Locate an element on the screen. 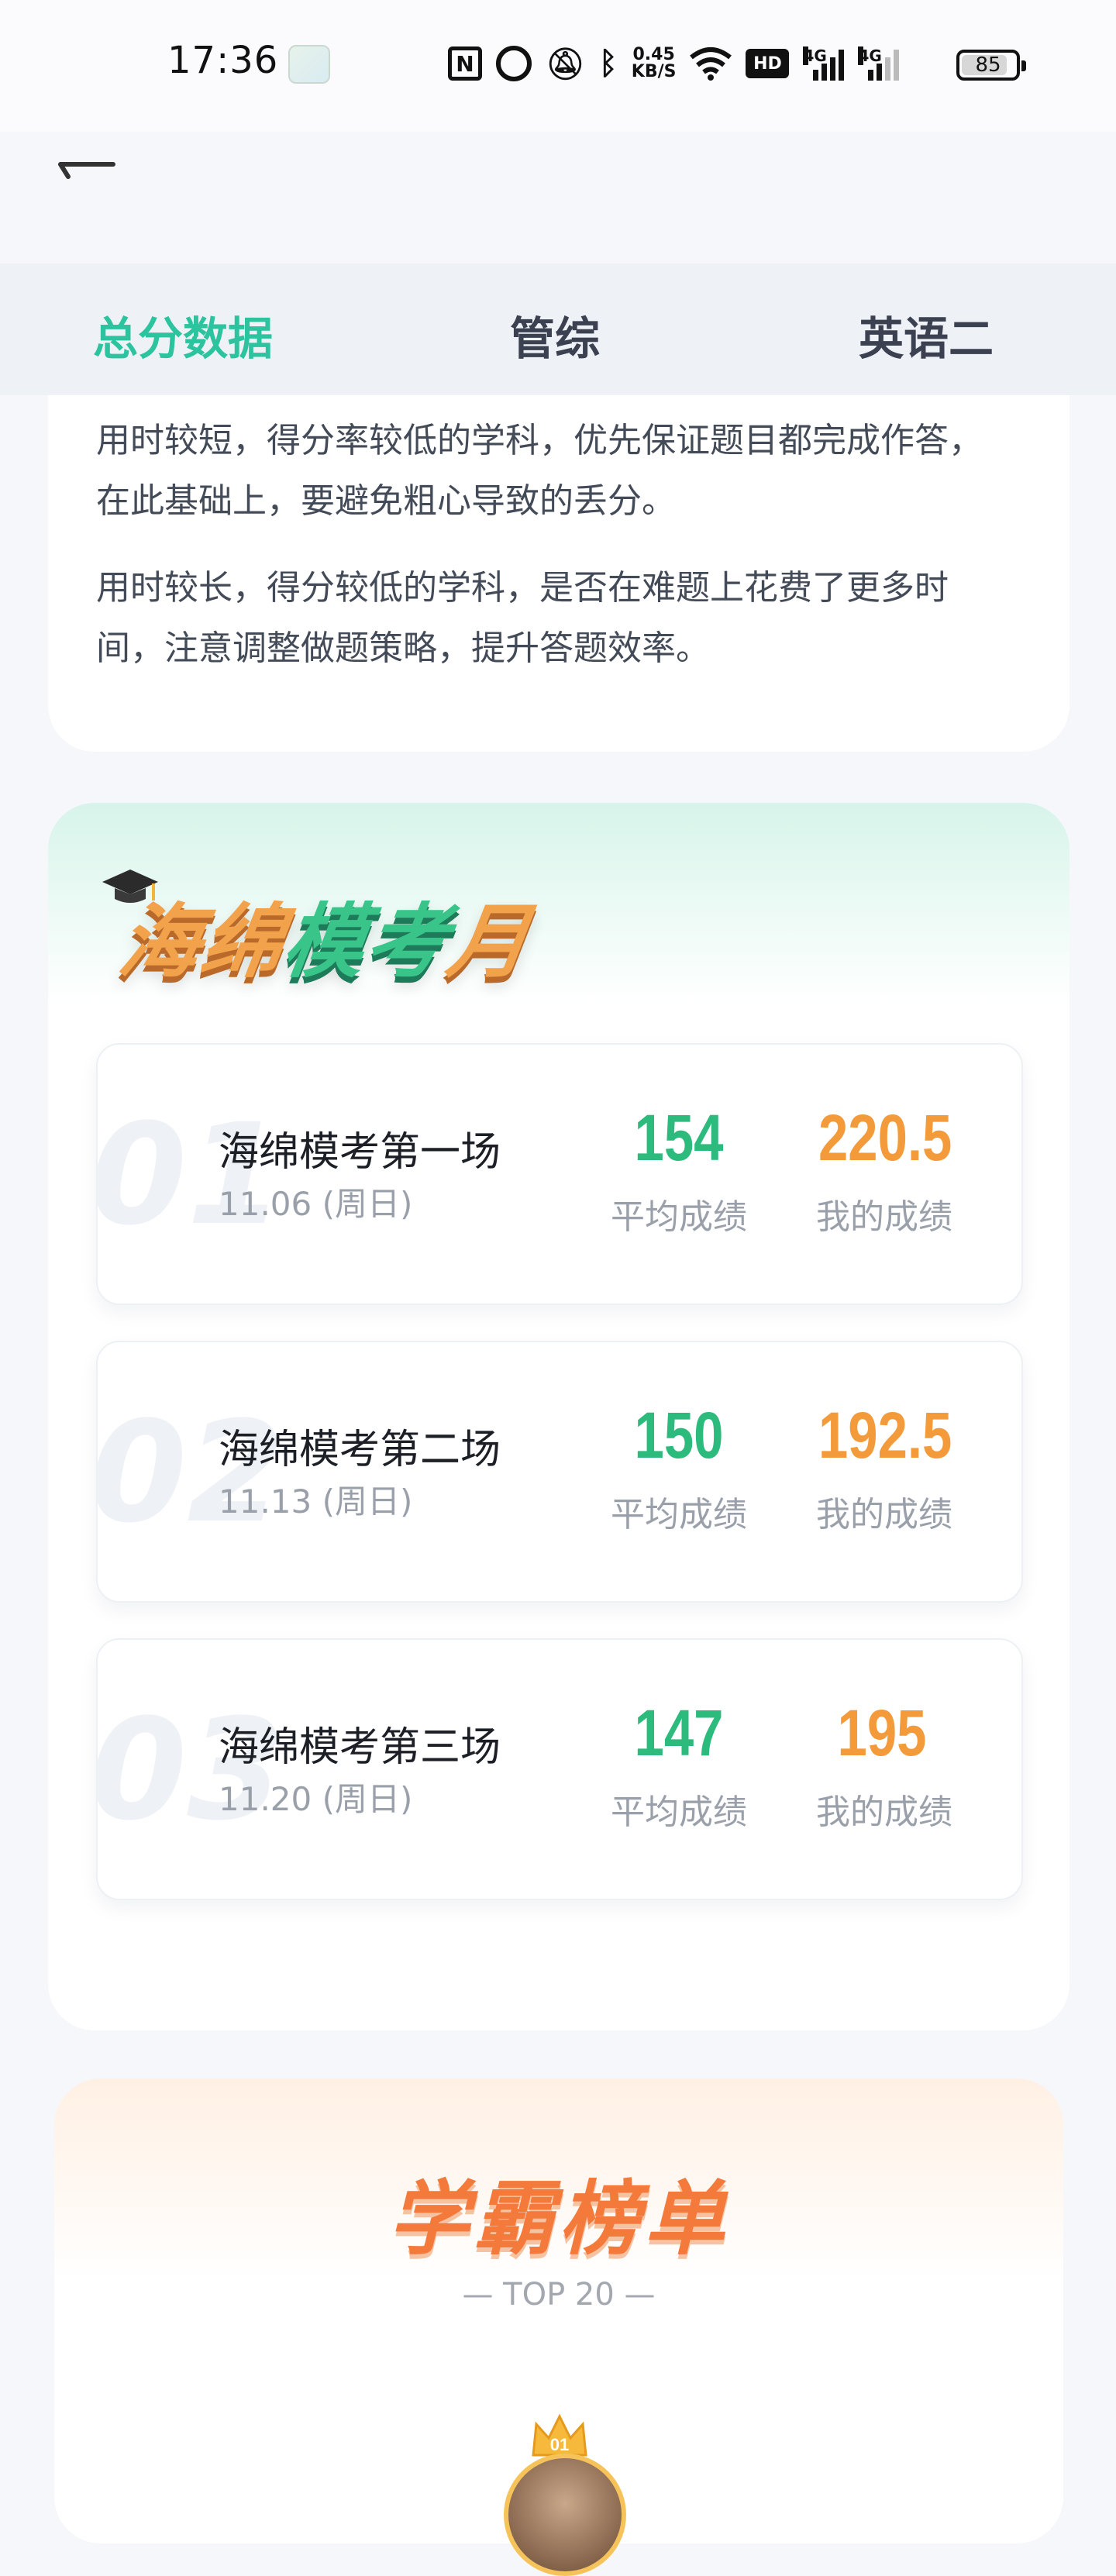  status-icons: N 🔕︎ ᛒ 0.45 KB/S HD 4G 4G is located at coordinates (674, 63).